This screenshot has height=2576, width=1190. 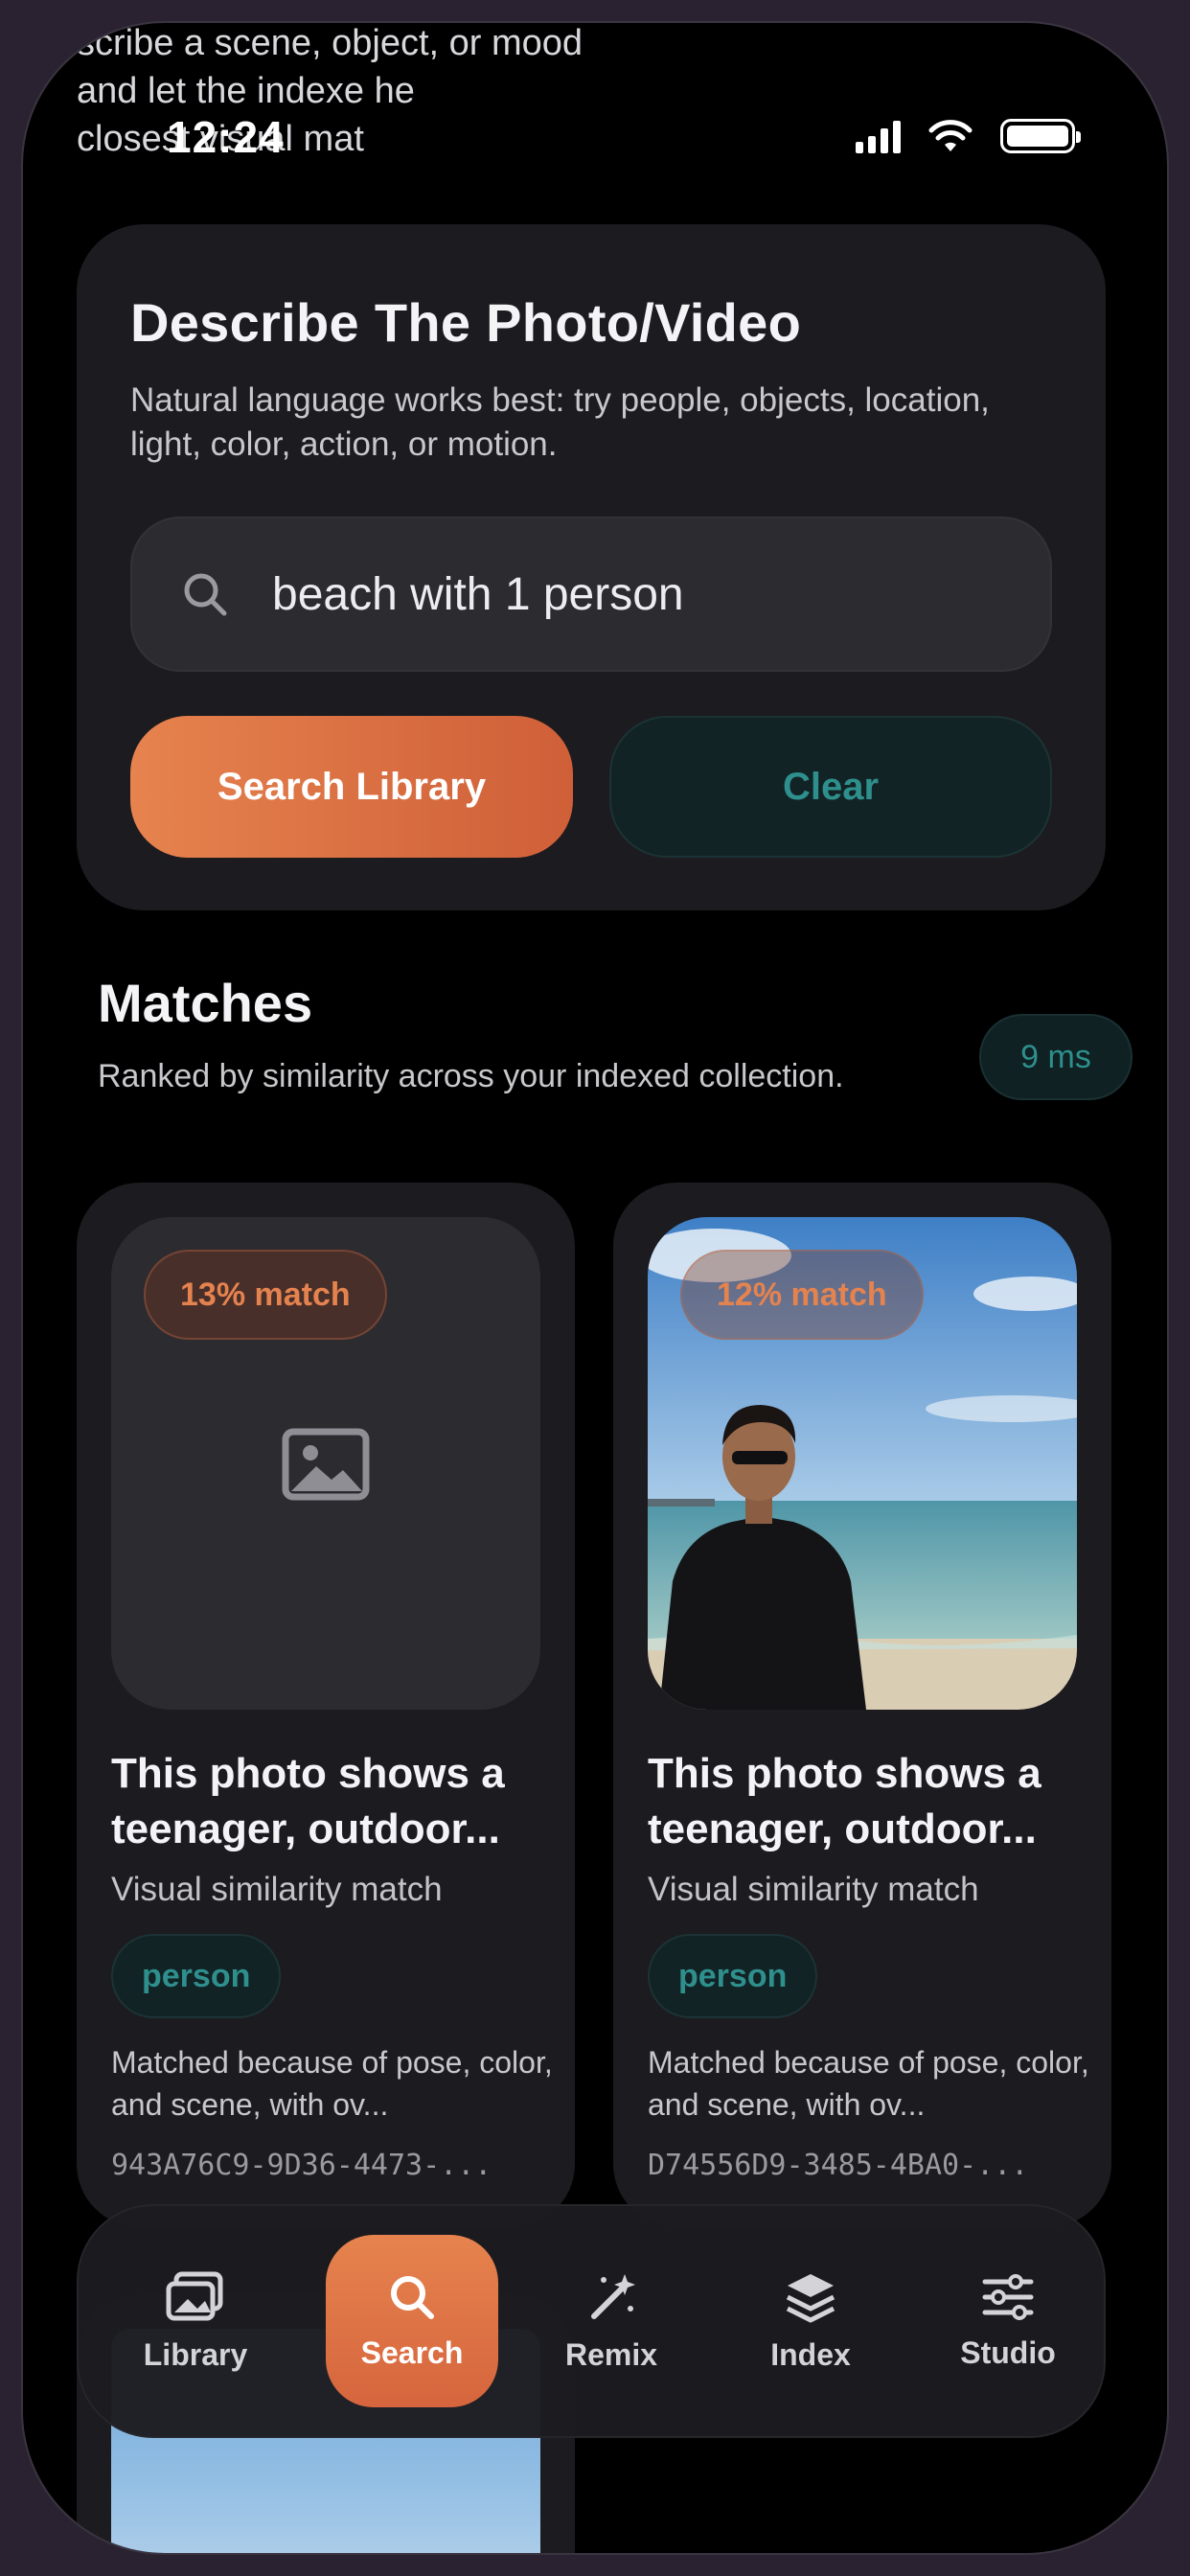 What do you see at coordinates (1056, 1057) in the screenshot?
I see `latency-badge: 9 ms` at bounding box center [1056, 1057].